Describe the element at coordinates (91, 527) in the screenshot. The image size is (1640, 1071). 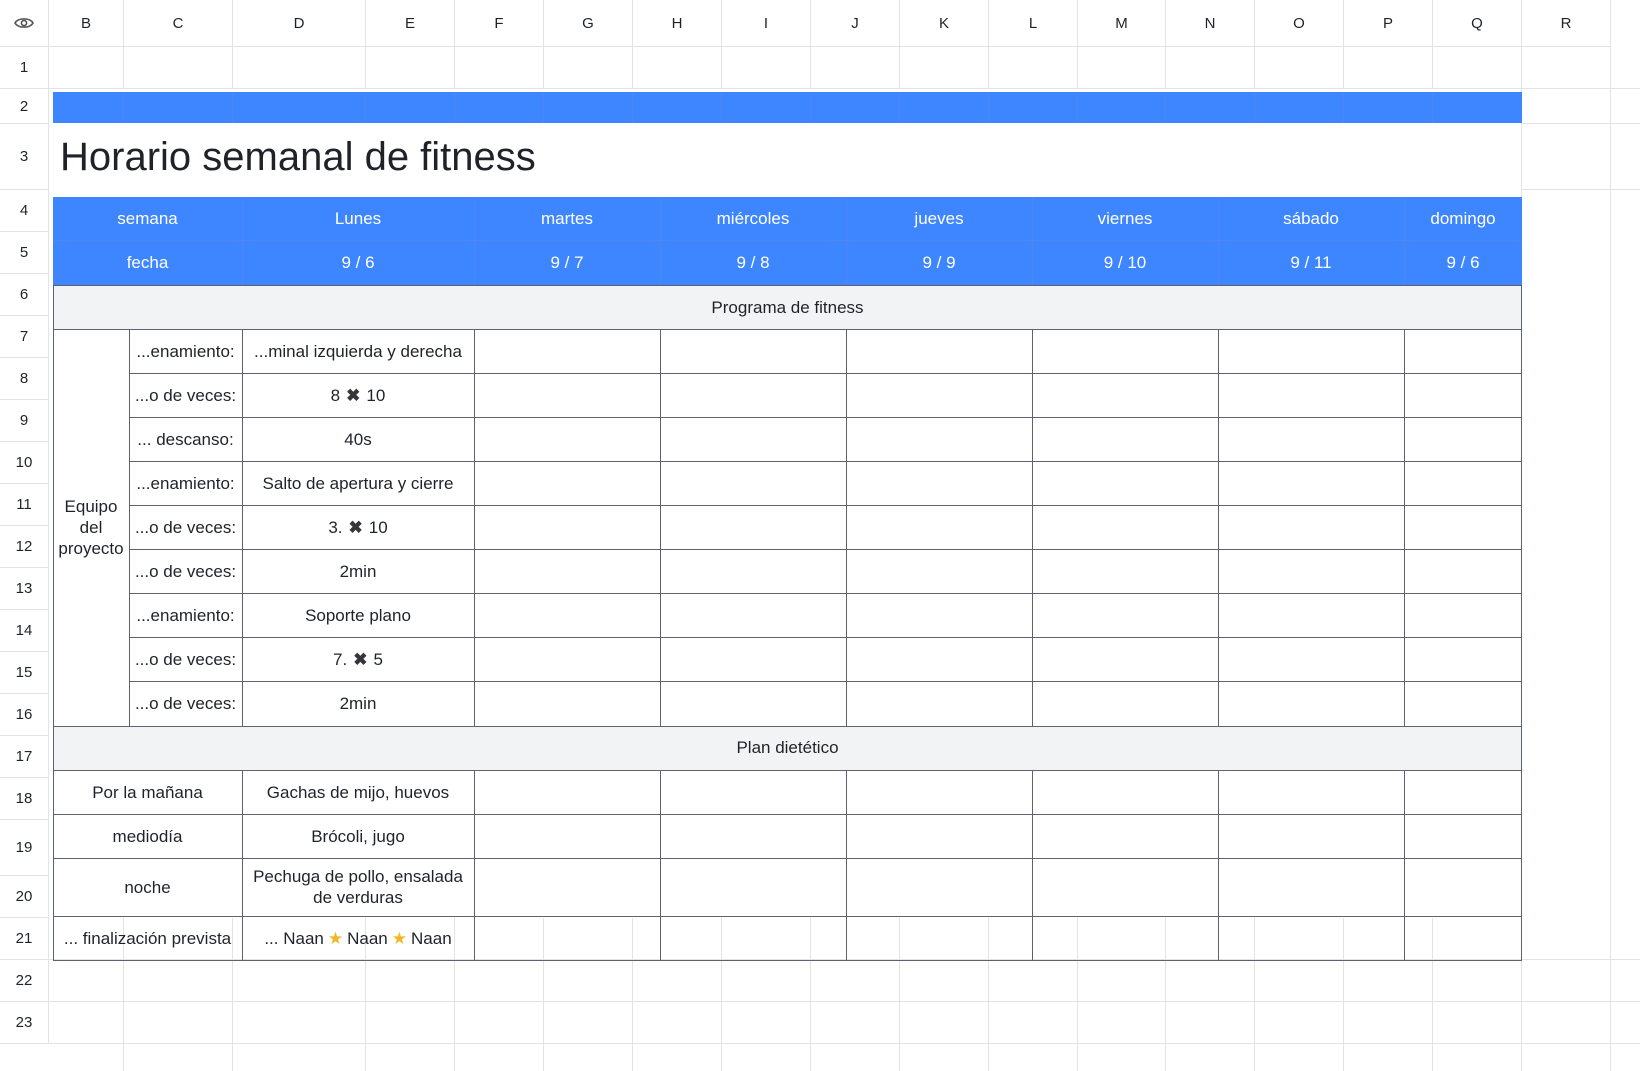
I see `group-label: Equipo del proyecto` at that location.